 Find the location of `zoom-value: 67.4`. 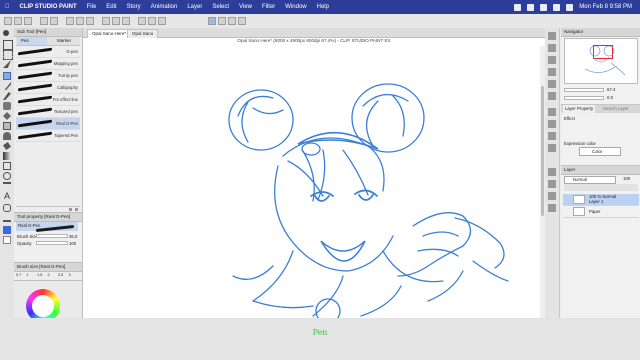

zoom-value: 67.4 is located at coordinates (611, 89).